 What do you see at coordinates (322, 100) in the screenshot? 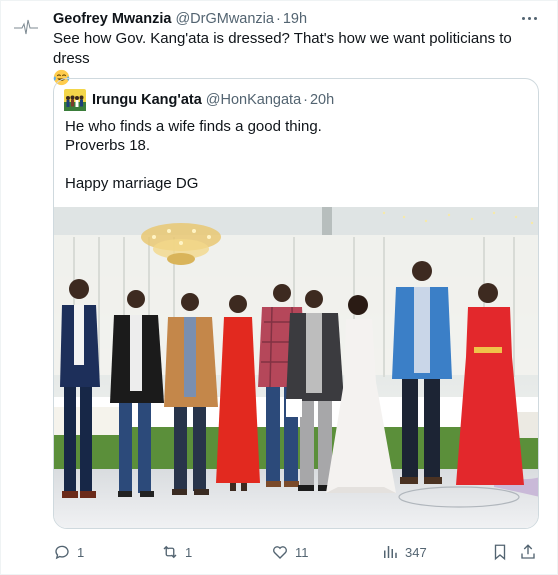
I see `quoted-timestamp: 20h` at bounding box center [322, 100].